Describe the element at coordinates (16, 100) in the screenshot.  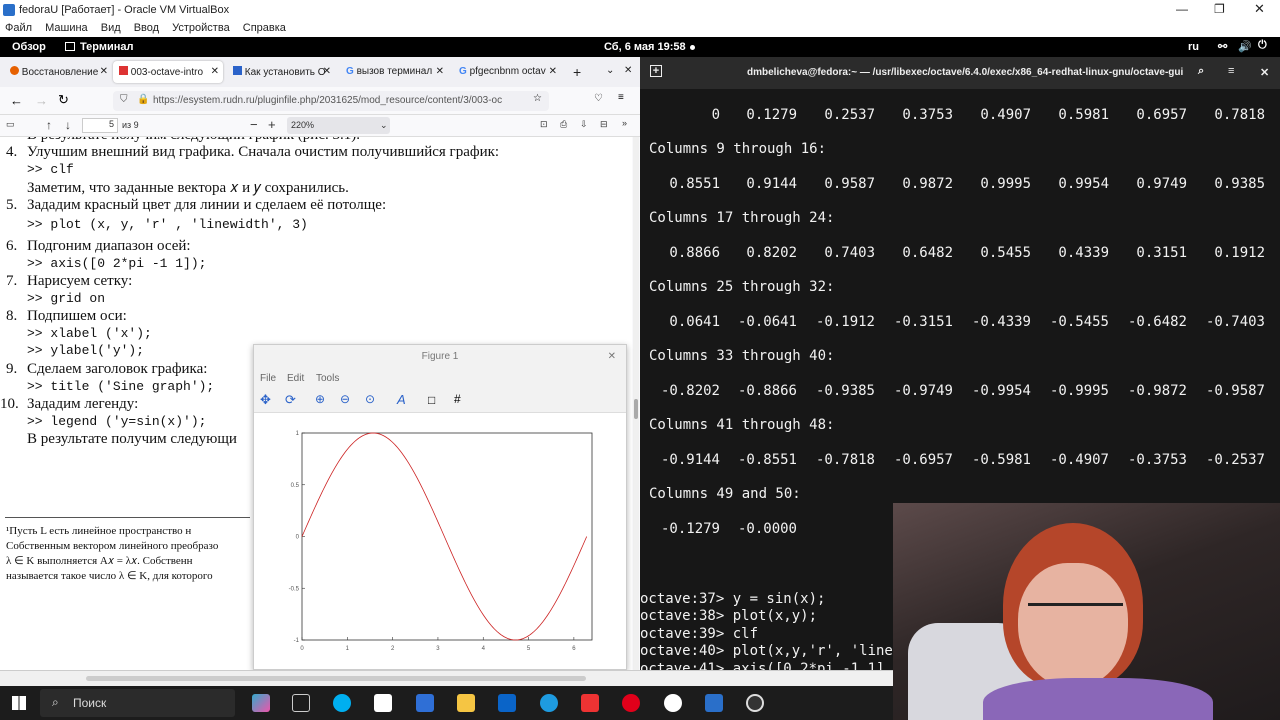
I see `back-icon: ←` at that location.